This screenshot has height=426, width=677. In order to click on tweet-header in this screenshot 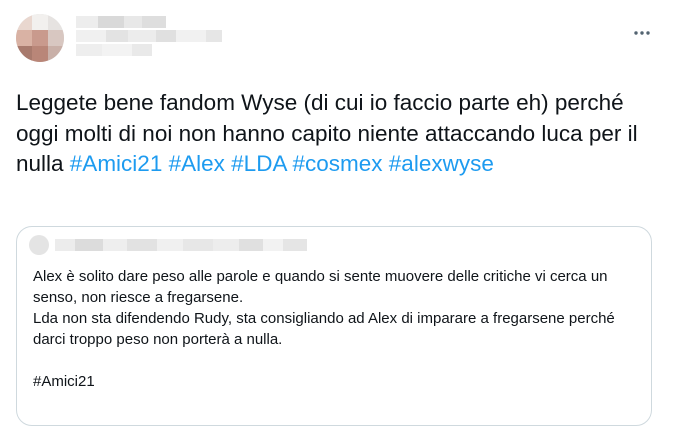, I will do `click(338, 40)`.